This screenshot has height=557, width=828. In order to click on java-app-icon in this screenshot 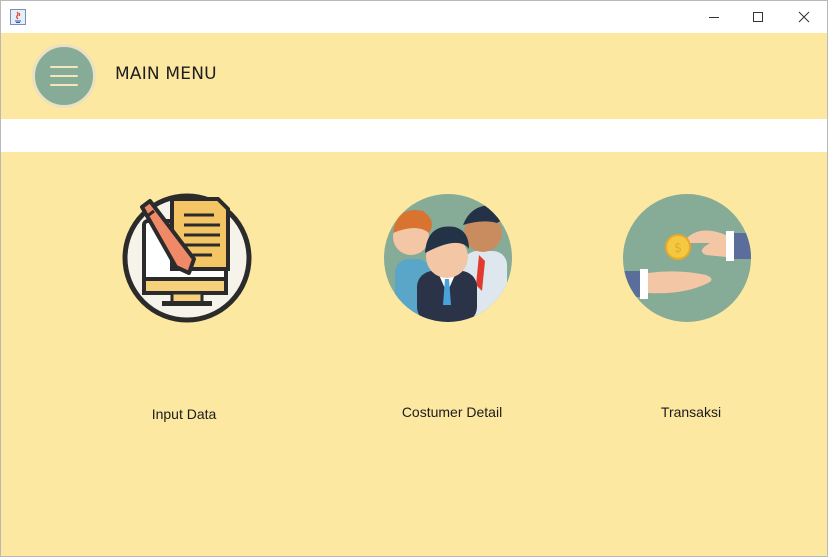, I will do `click(18, 17)`.